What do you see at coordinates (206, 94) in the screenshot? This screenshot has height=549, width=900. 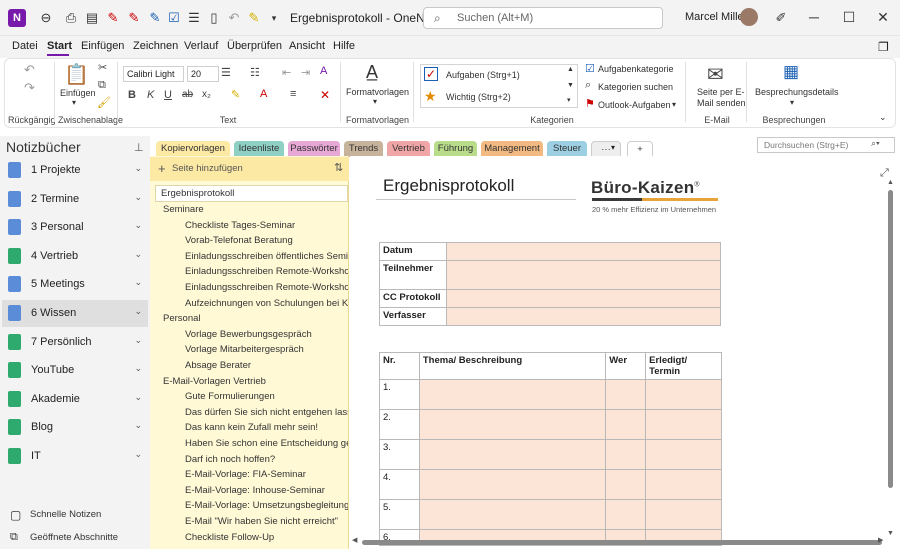 I see `subscript-icon: x₂` at bounding box center [206, 94].